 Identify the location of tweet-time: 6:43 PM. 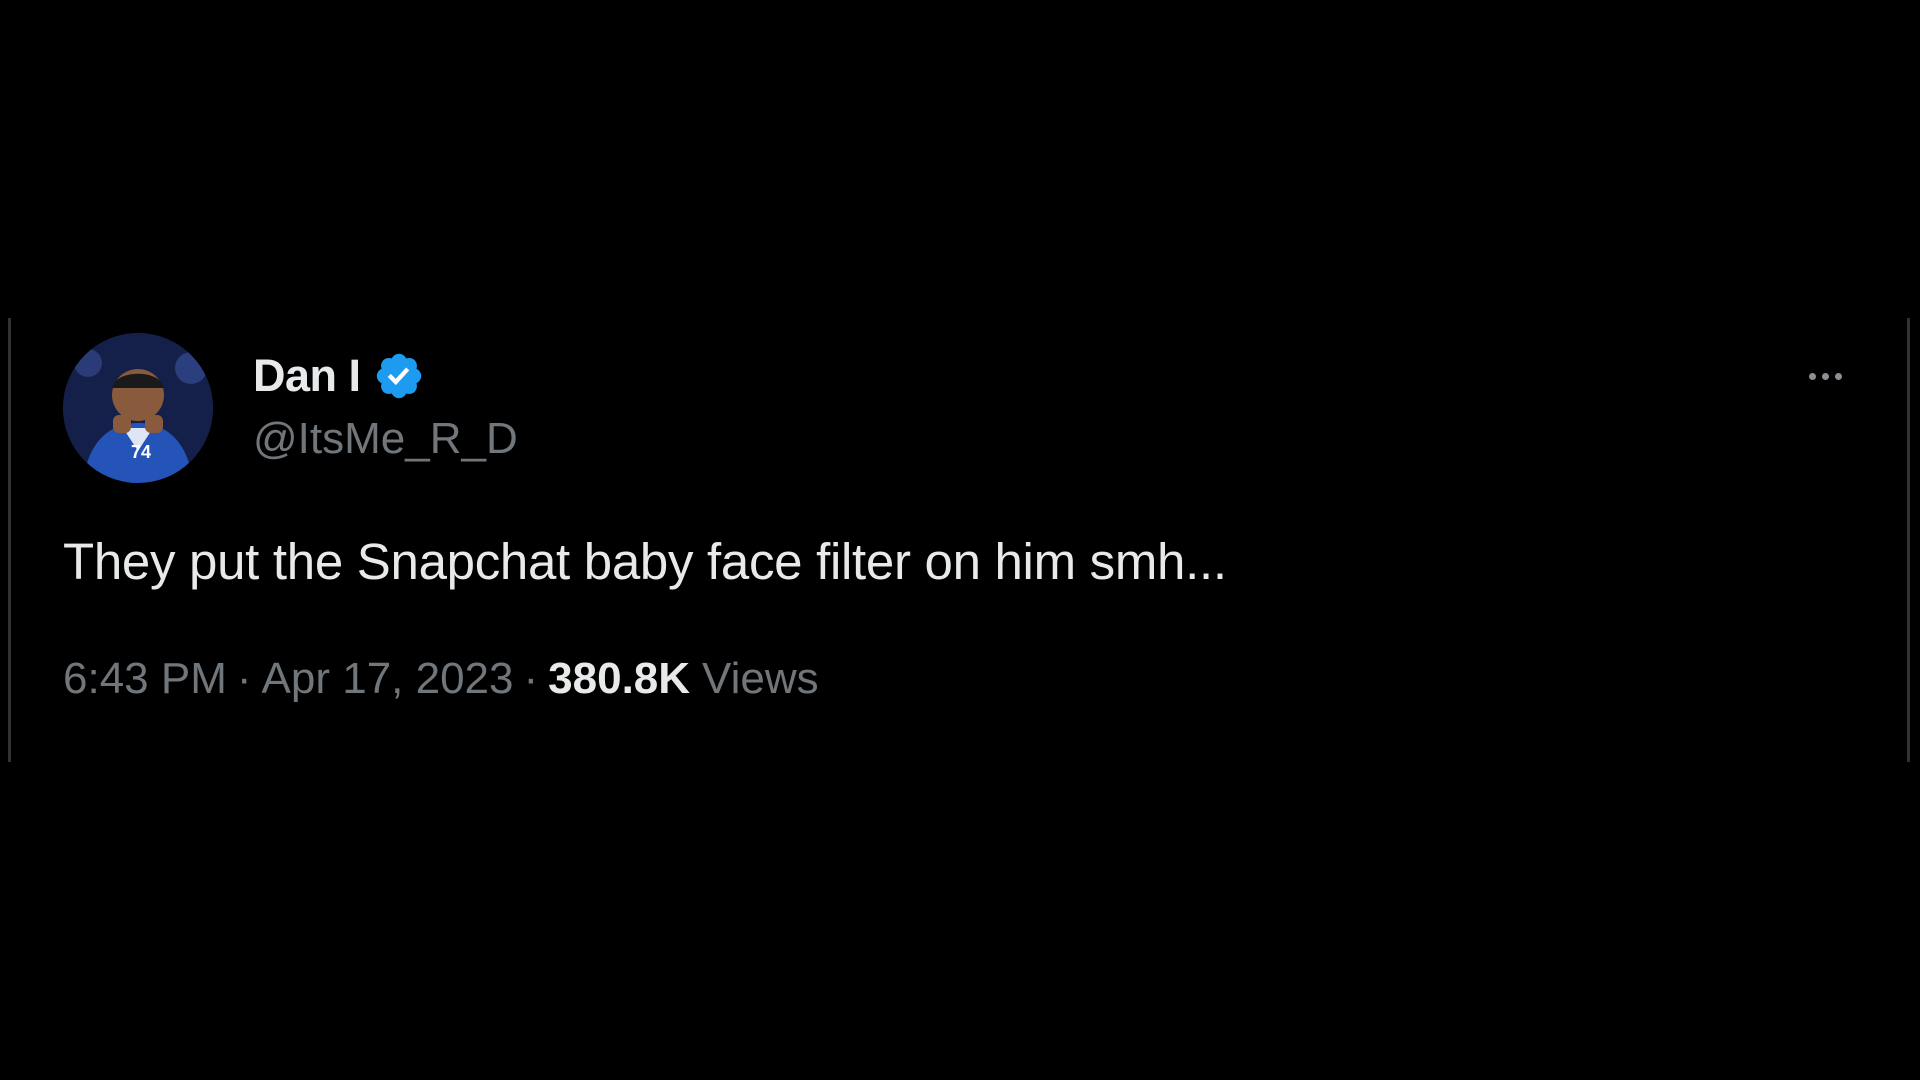
(145, 679).